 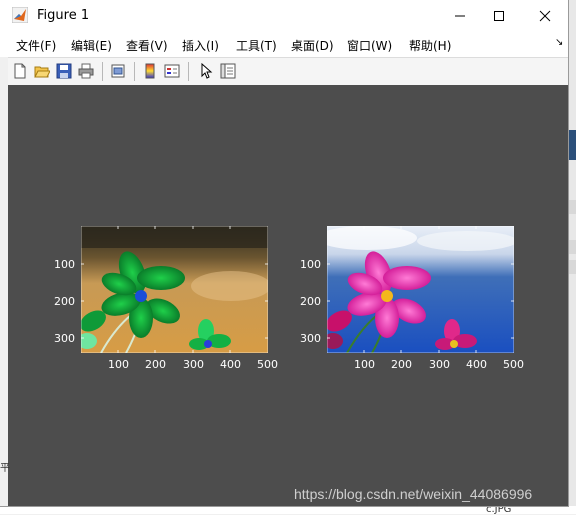 What do you see at coordinates (288, 71) in the screenshot?
I see `figure-toolbar` at bounding box center [288, 71].